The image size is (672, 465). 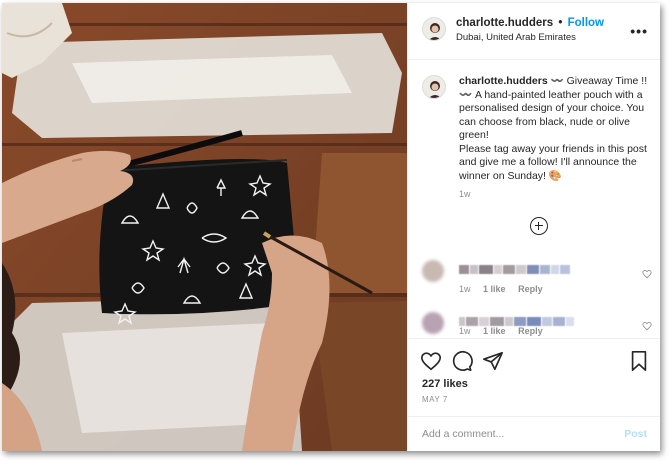 What do you see at coordinates (534, 433) in the screenshot?
I see `add-comment-bar: Add a comment... Post` at bounding box center [534, 433].